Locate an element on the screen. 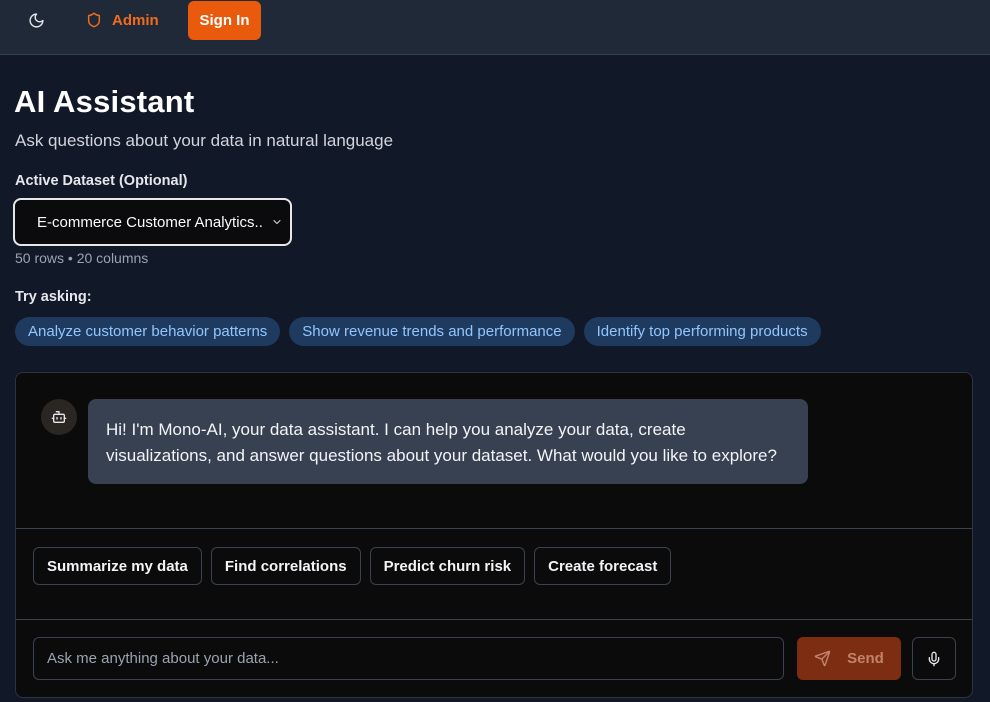 This screenshot has height=702, width=990. suggestion-chip: Analyze customer behavior patterns is located at coordinates (148, 331).